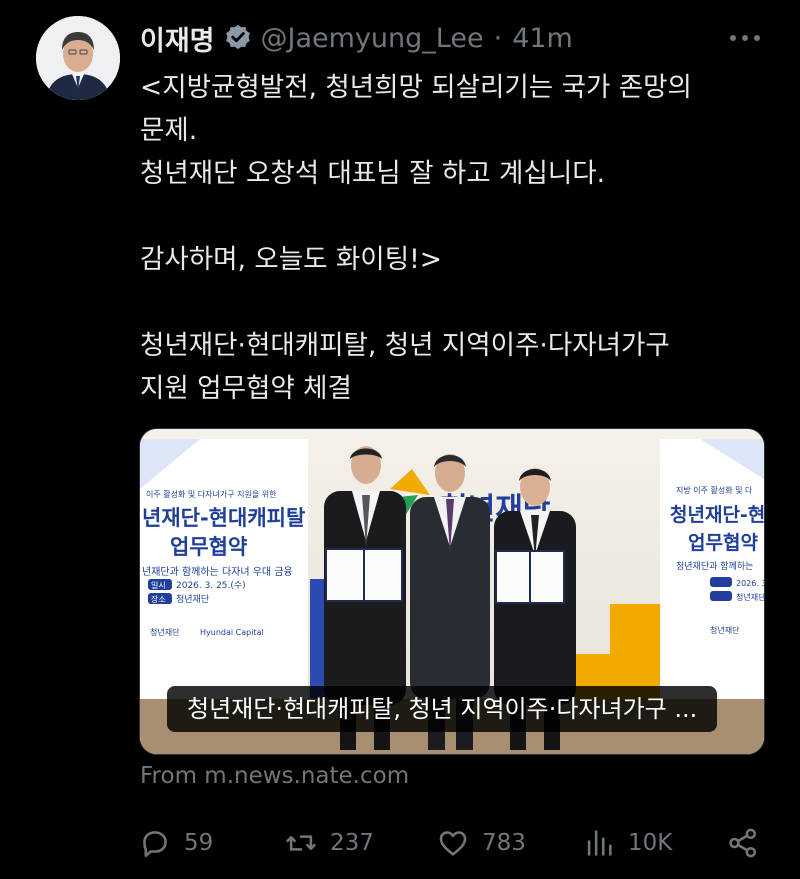 The image size is (800, 879). Describe the element at coordinates (329, 843) in the screenshot. I see `retweet-button: 237` at that location.